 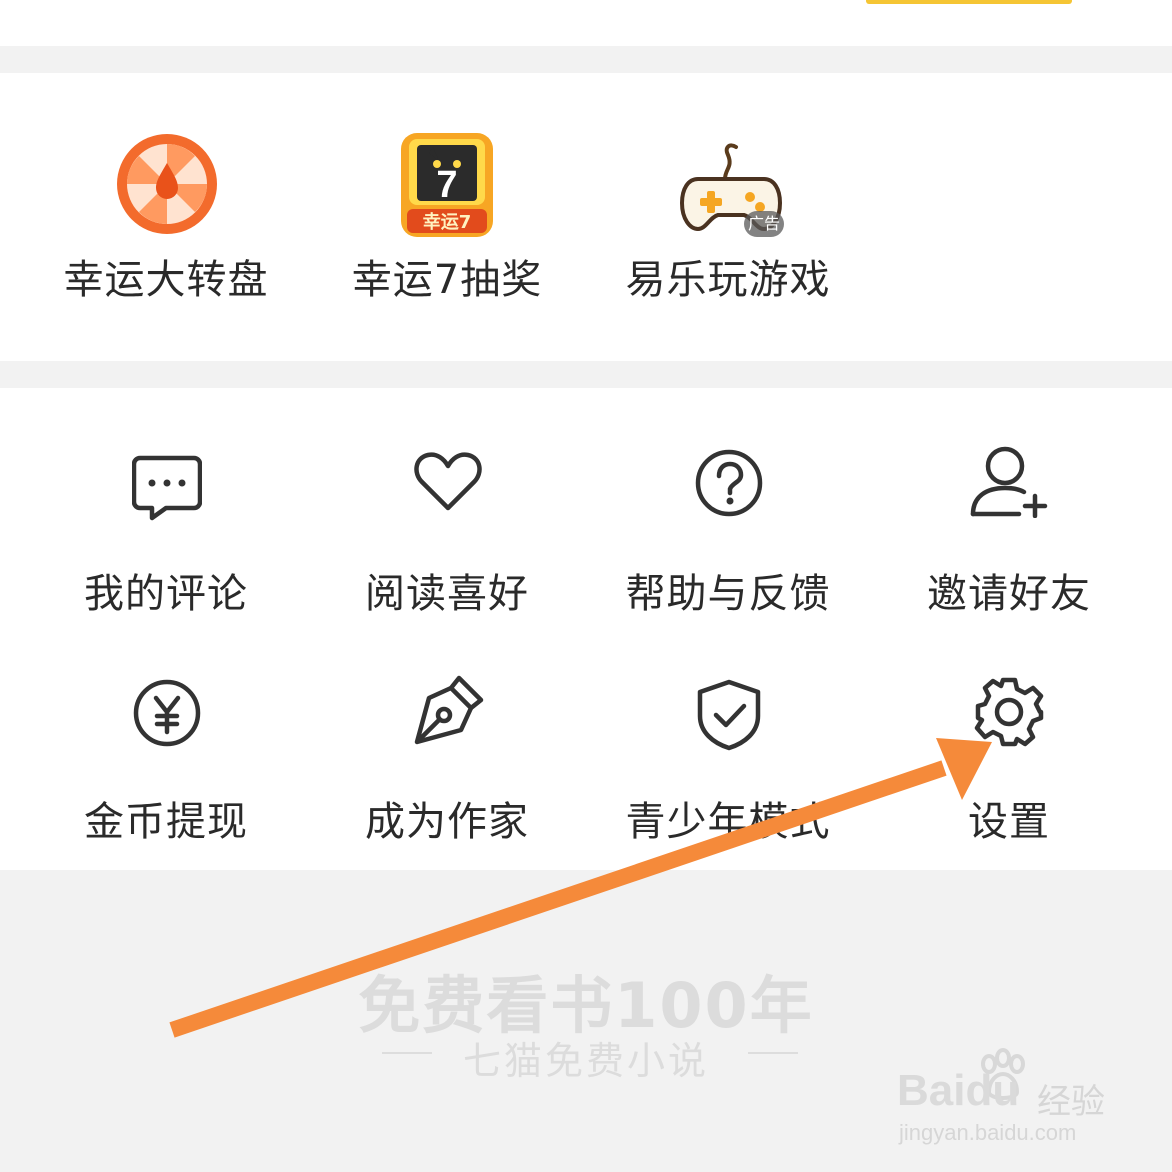 I want to click on reading-preference-tile: 阅读喜好, so click(x=447, y=523).